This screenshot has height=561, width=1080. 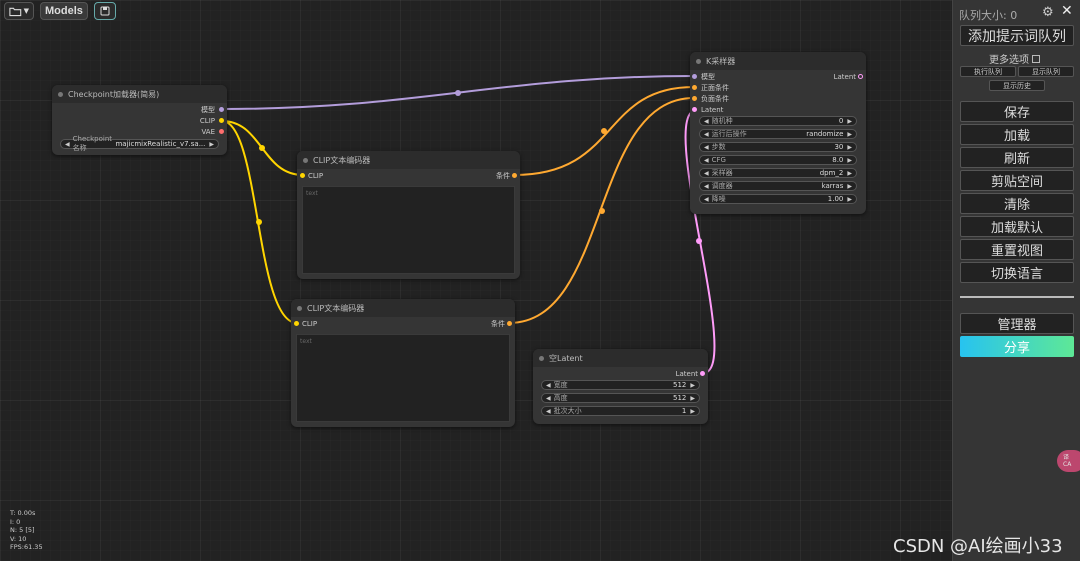 What do you see at coordinates (1017, 134) in the screenshot?
I see `load-button: 加载` at bounding box center [1017, 134].